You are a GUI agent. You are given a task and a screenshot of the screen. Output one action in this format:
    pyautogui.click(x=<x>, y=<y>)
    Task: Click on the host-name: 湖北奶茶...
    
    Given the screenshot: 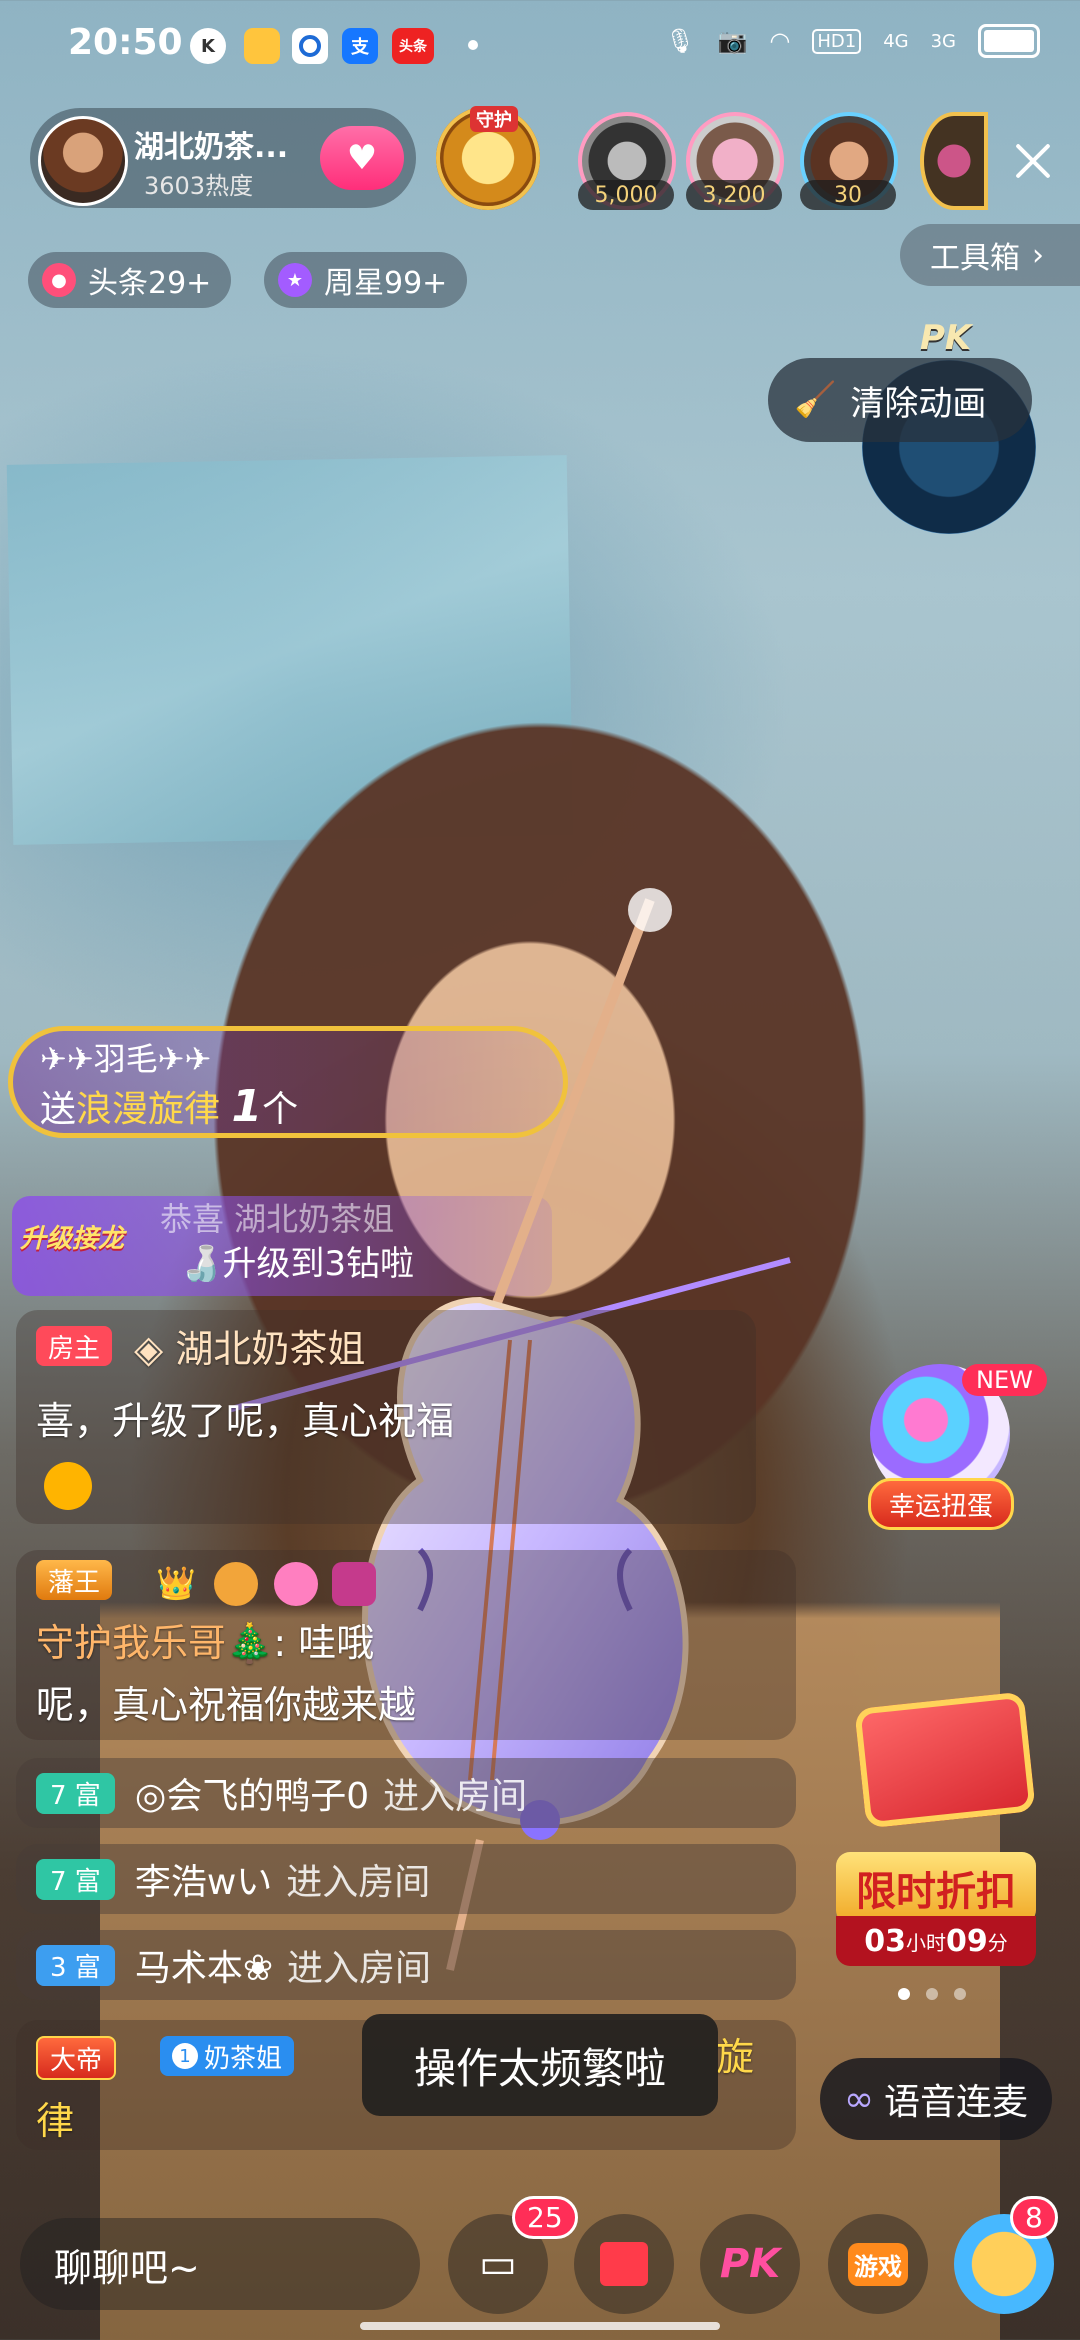 What is the action you would take?
    pyautogui.click(x=211, y=147)
    